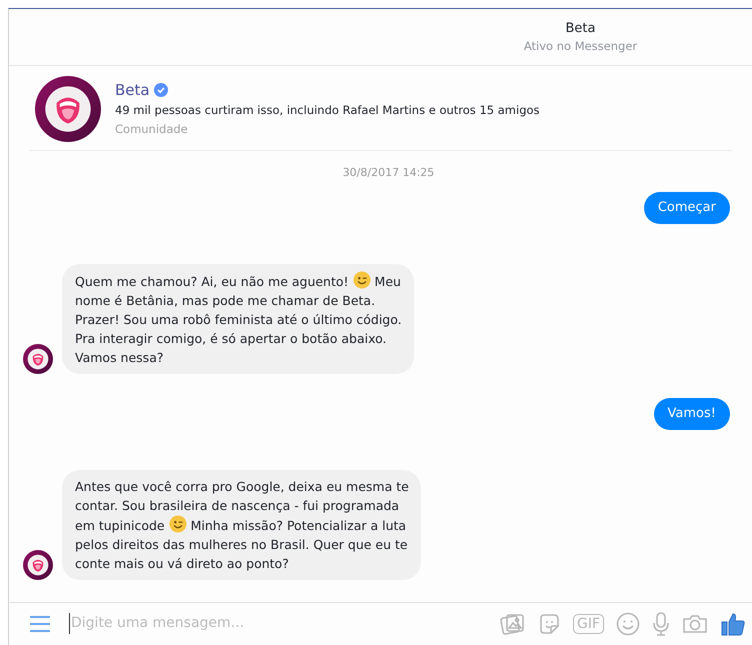 This screenshot has width=752, height=645. Describe the element at coordinates (242, 486) in the screenshot. I see `message-text: Antes que você corra pro Google, deixa eu mesma te` at that location.